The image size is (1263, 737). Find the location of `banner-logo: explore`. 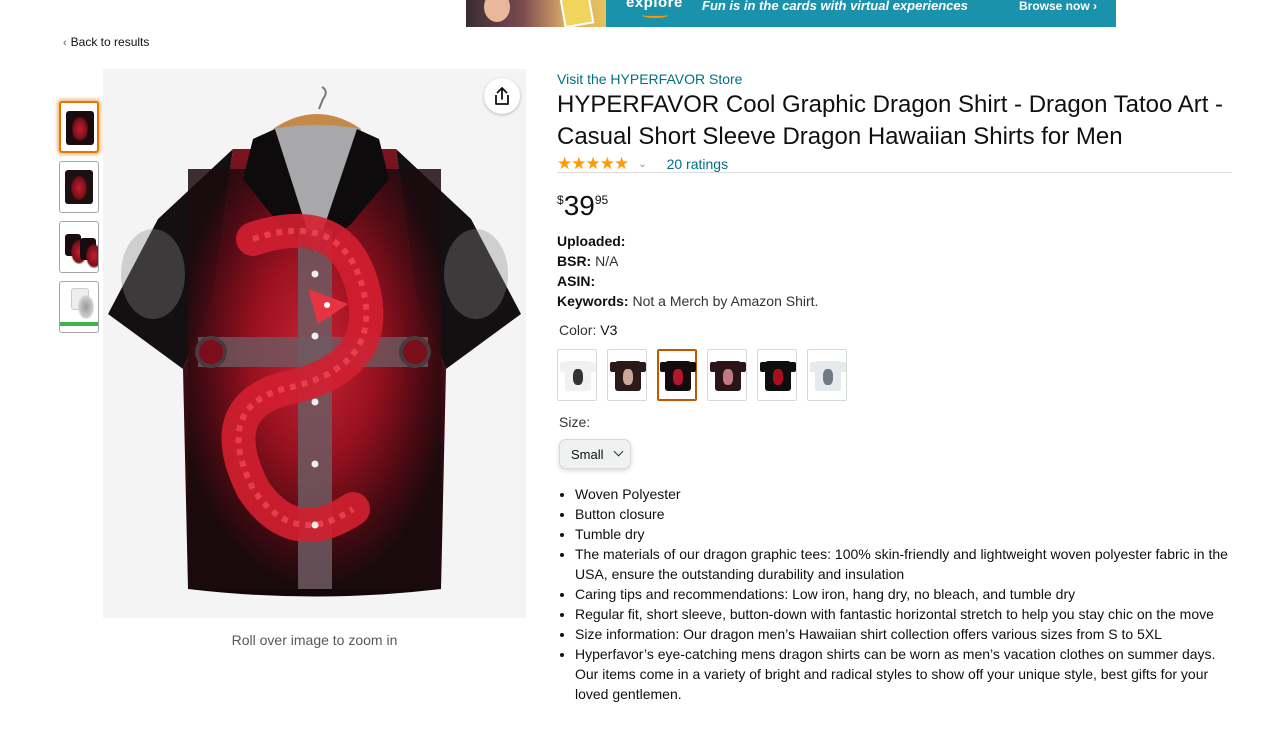

banner-logo: explore is located at coordinates (654, 5).